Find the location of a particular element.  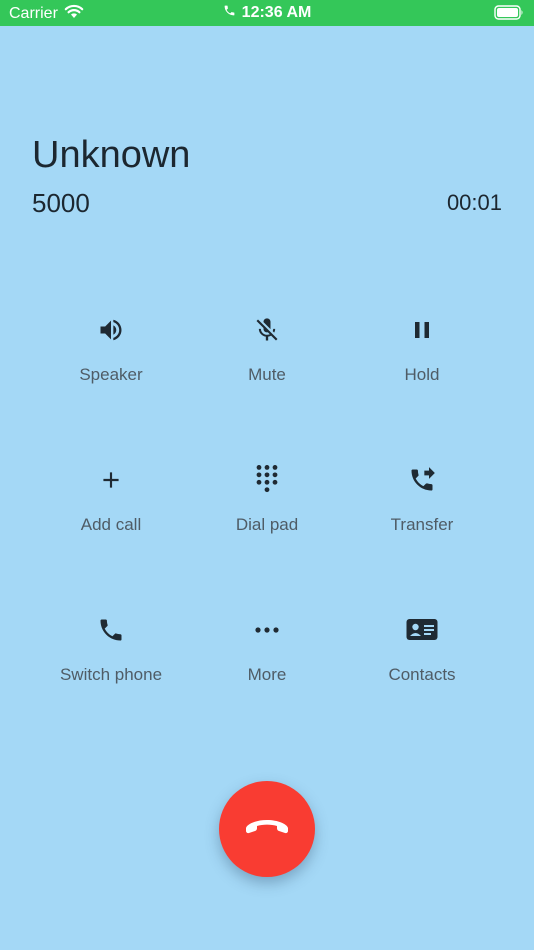

speaker-button: Speaker is located at coordinates (111, 360).